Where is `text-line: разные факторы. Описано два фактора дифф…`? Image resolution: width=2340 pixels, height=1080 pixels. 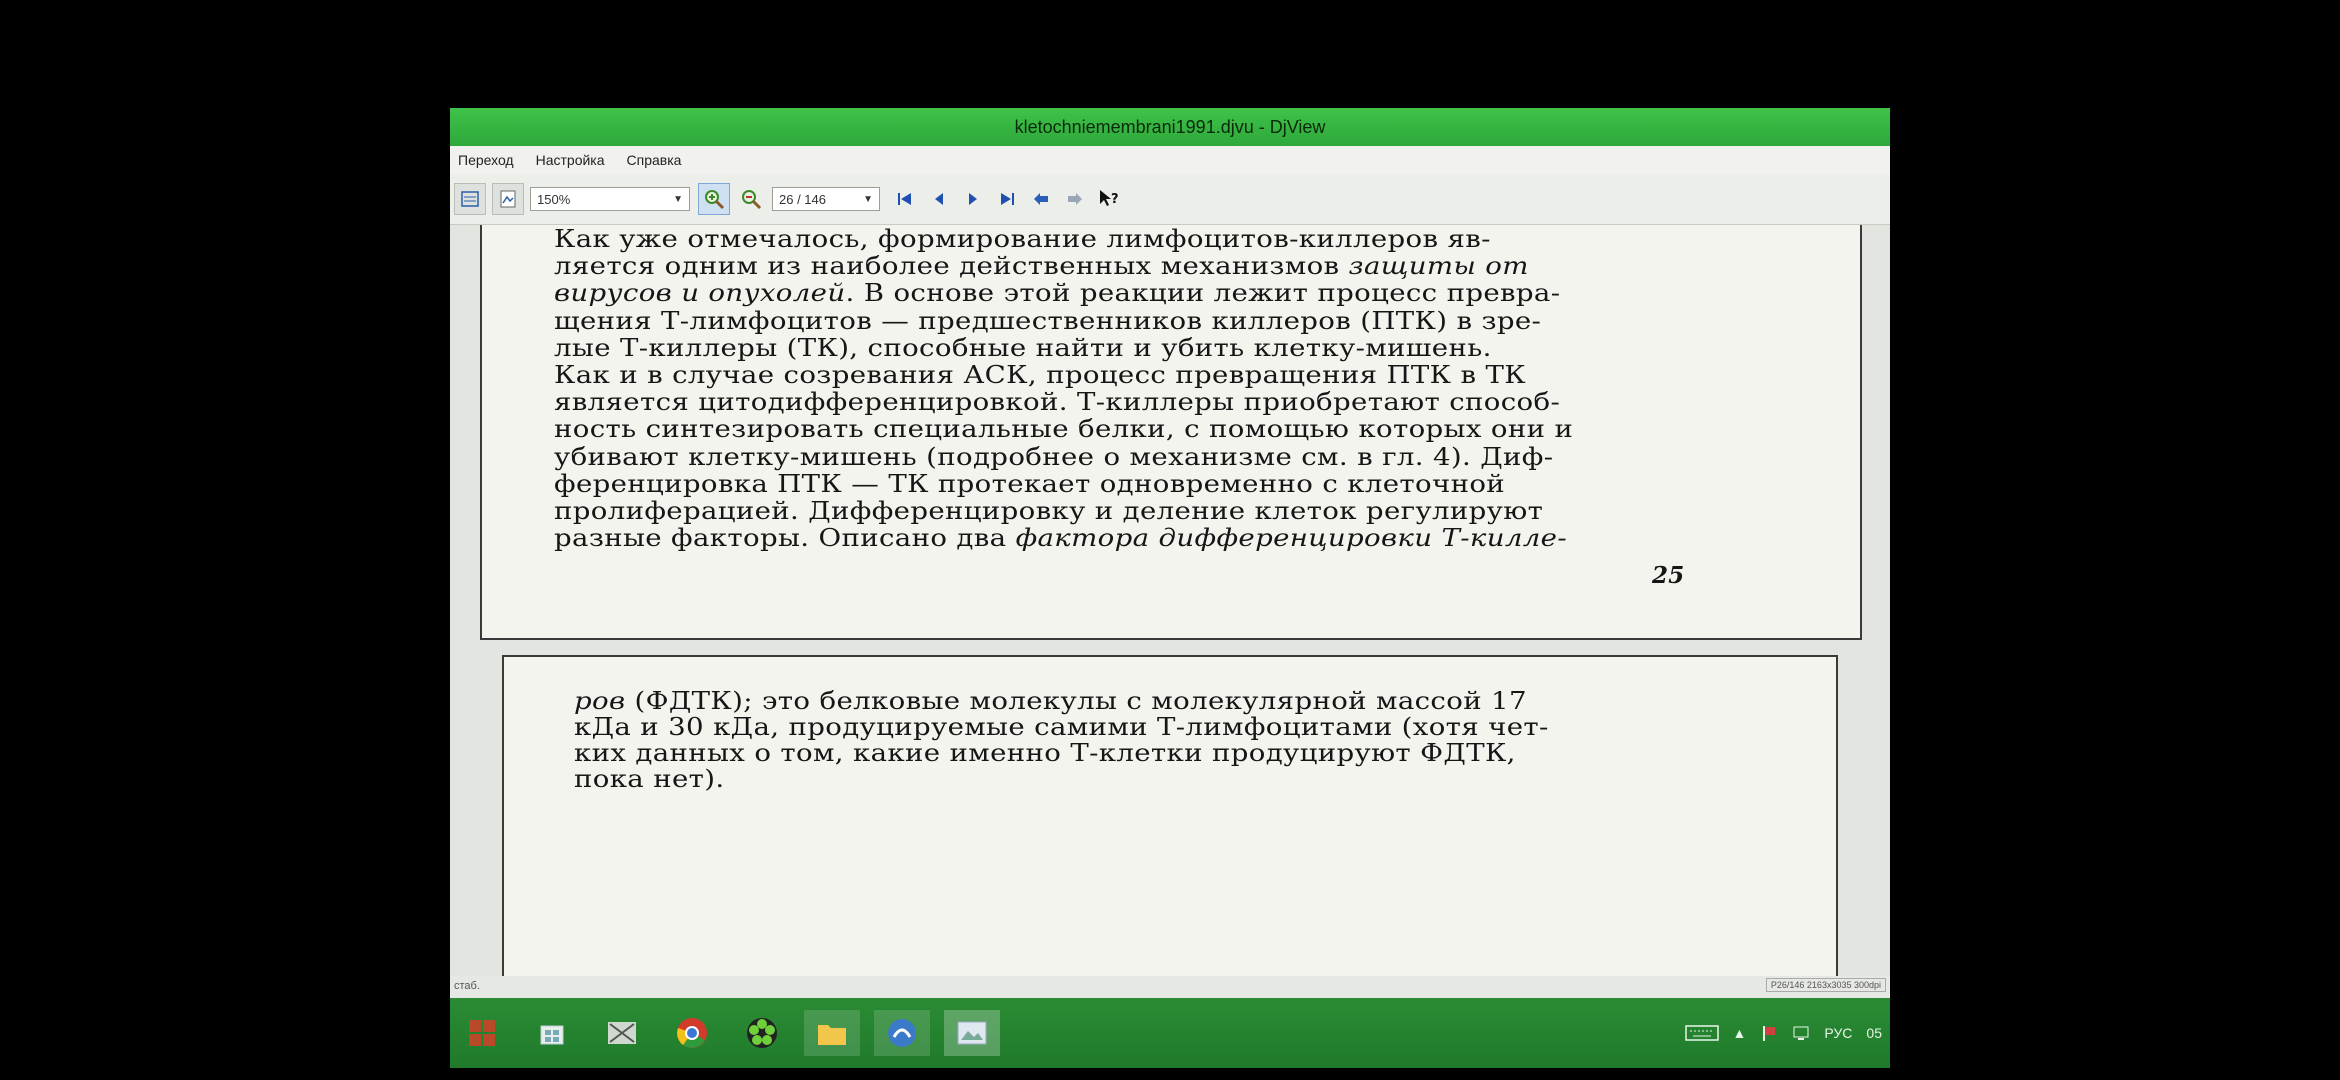
text-line: разные факторы. Описано два фактора дифф… is located at coordinates (1060, 538).